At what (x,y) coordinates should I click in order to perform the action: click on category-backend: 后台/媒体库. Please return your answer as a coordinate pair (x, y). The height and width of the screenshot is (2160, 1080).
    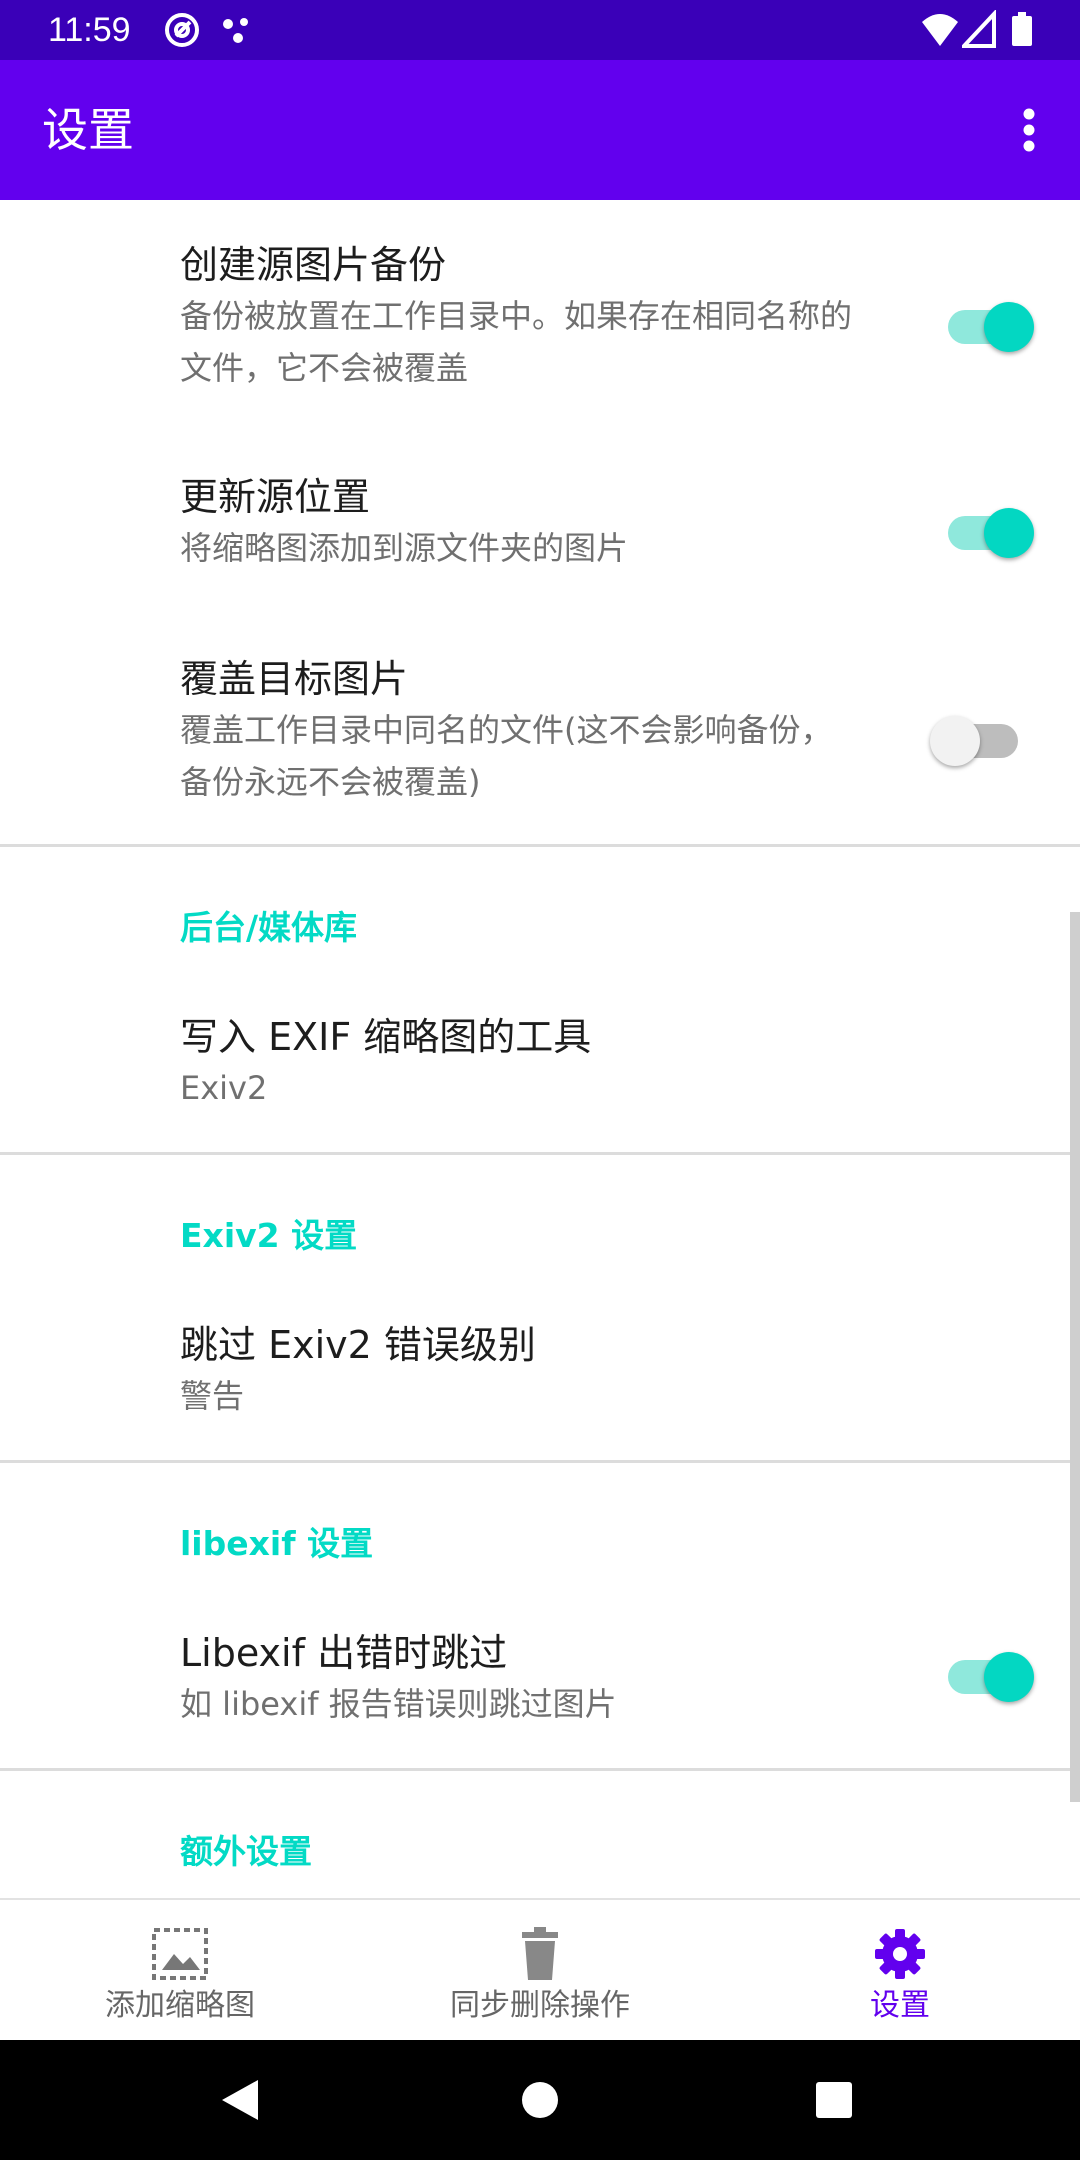
    Looking at the image, I should click on (269, 927).